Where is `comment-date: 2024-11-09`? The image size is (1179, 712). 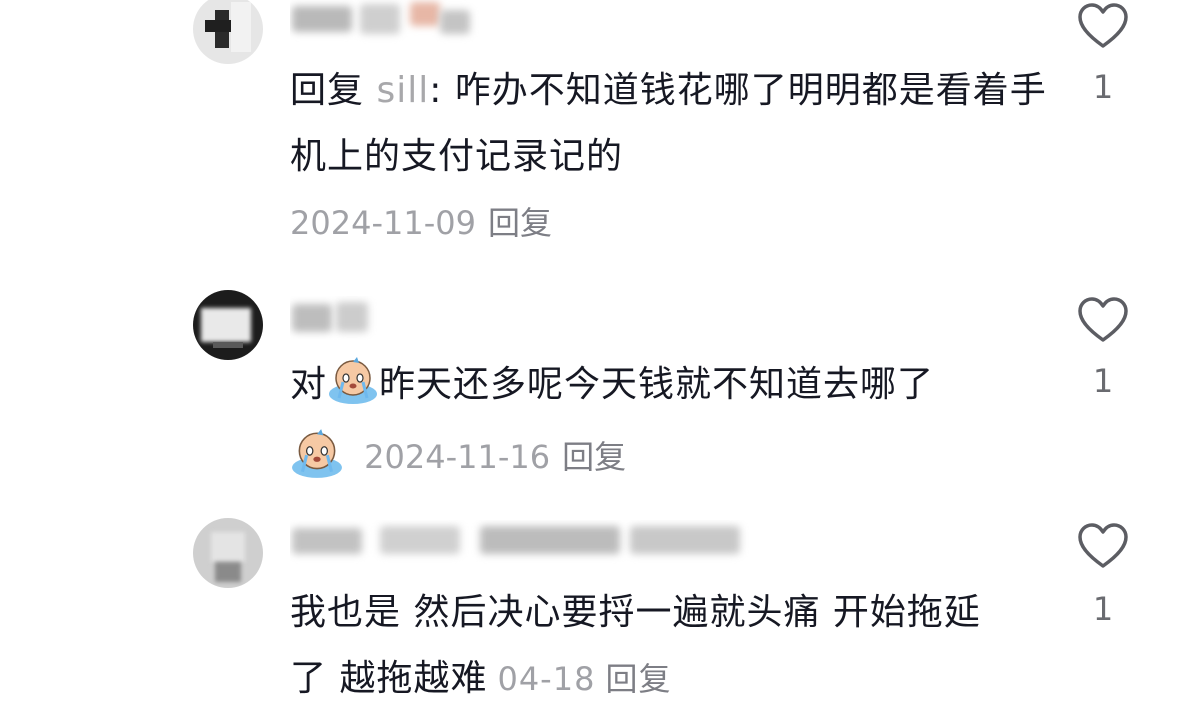
comment-date: 2024-11-09 is located at coordinates (383, 223).